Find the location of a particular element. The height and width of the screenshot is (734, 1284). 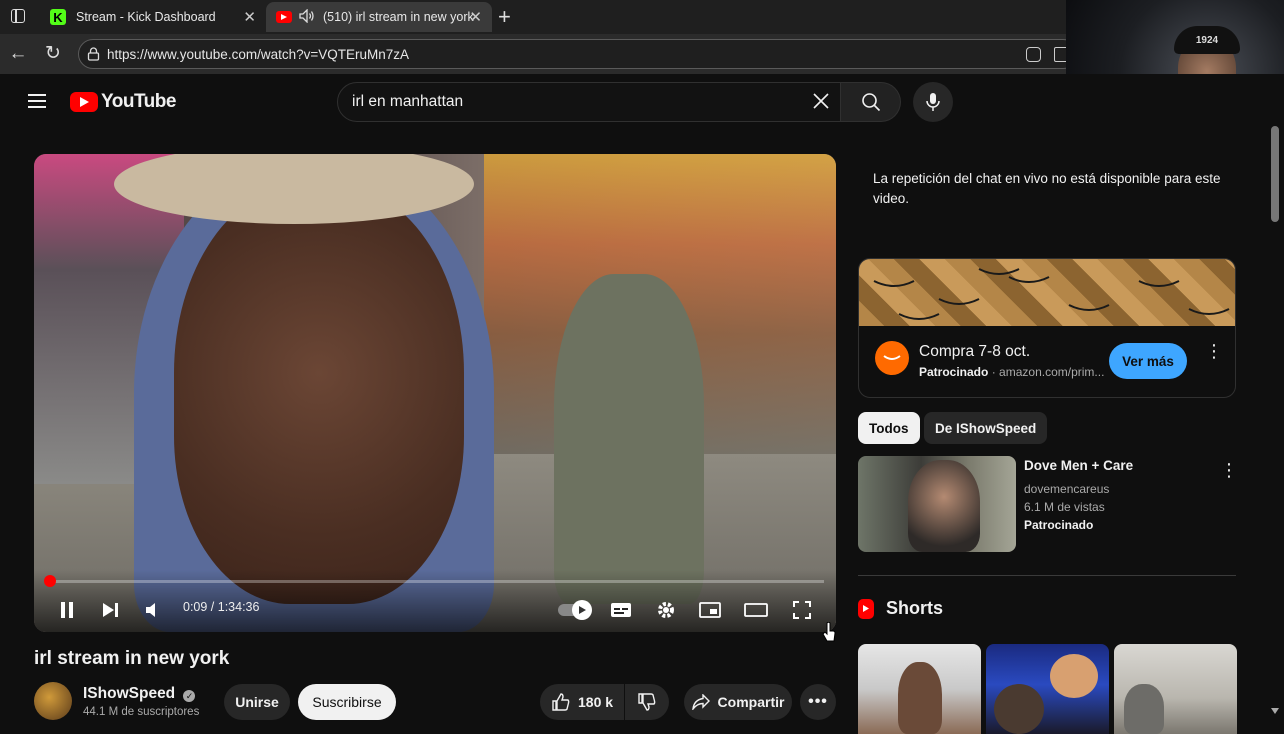

share-button: Compartir is located at coordinates (738, 702).